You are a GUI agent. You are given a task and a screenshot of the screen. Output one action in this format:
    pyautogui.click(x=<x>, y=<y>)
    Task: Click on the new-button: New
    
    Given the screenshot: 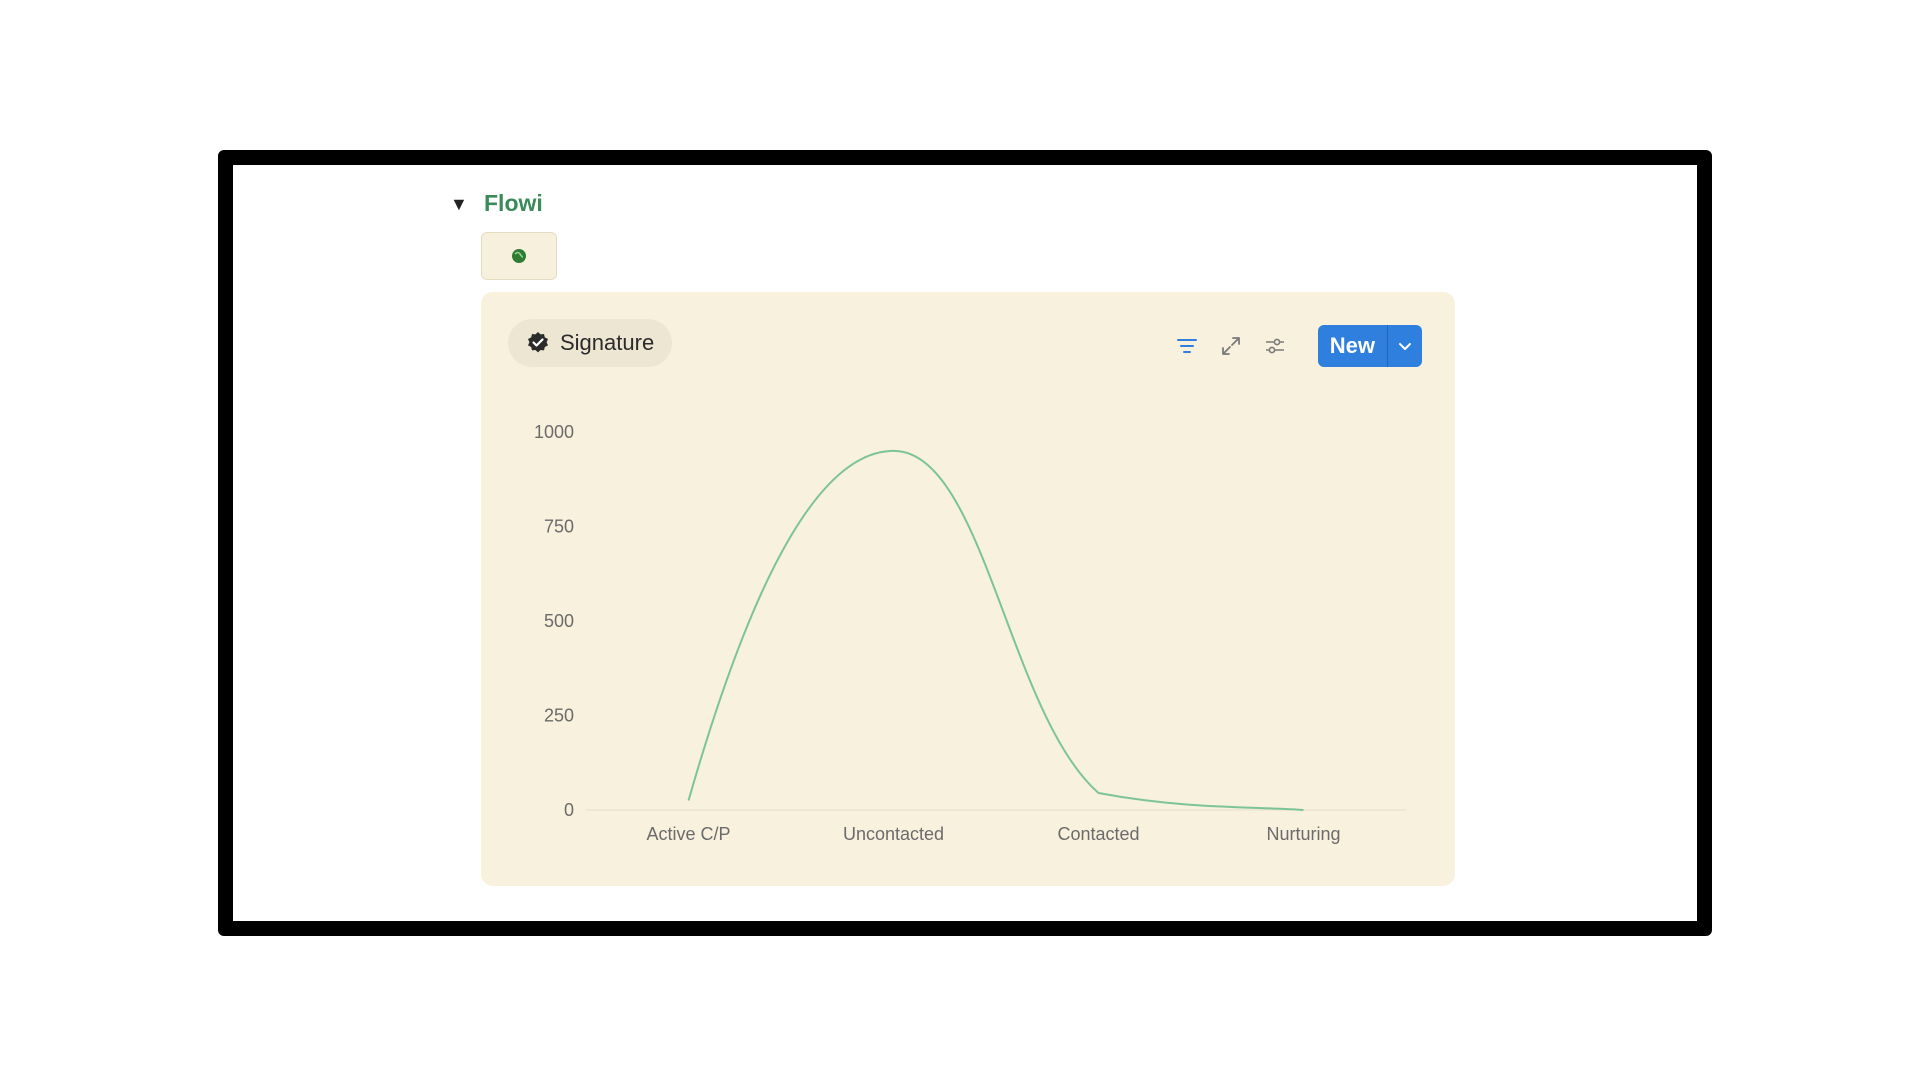 What is the action you would take?
    pyautogui.click(x=1369, y=346)
    